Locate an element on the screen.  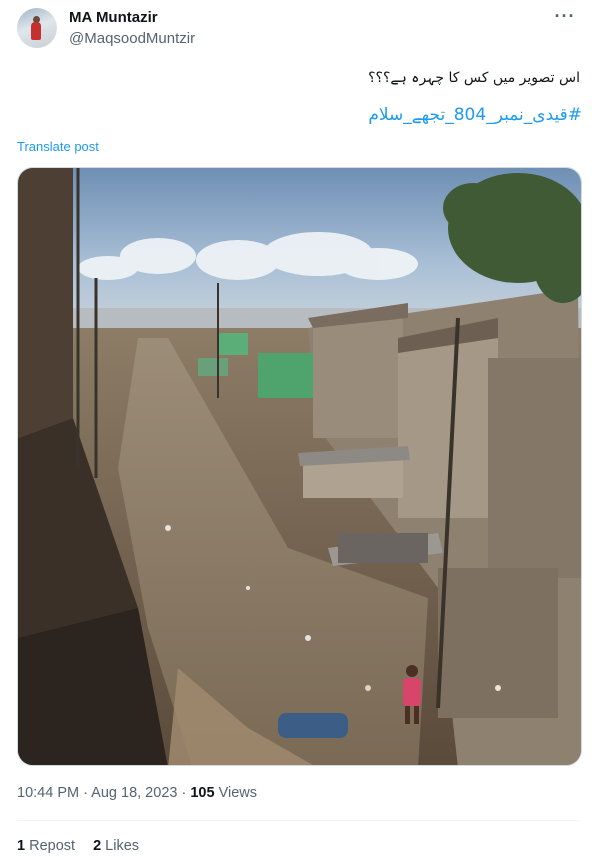
views-label: Views is located at coordinates (235, 793).